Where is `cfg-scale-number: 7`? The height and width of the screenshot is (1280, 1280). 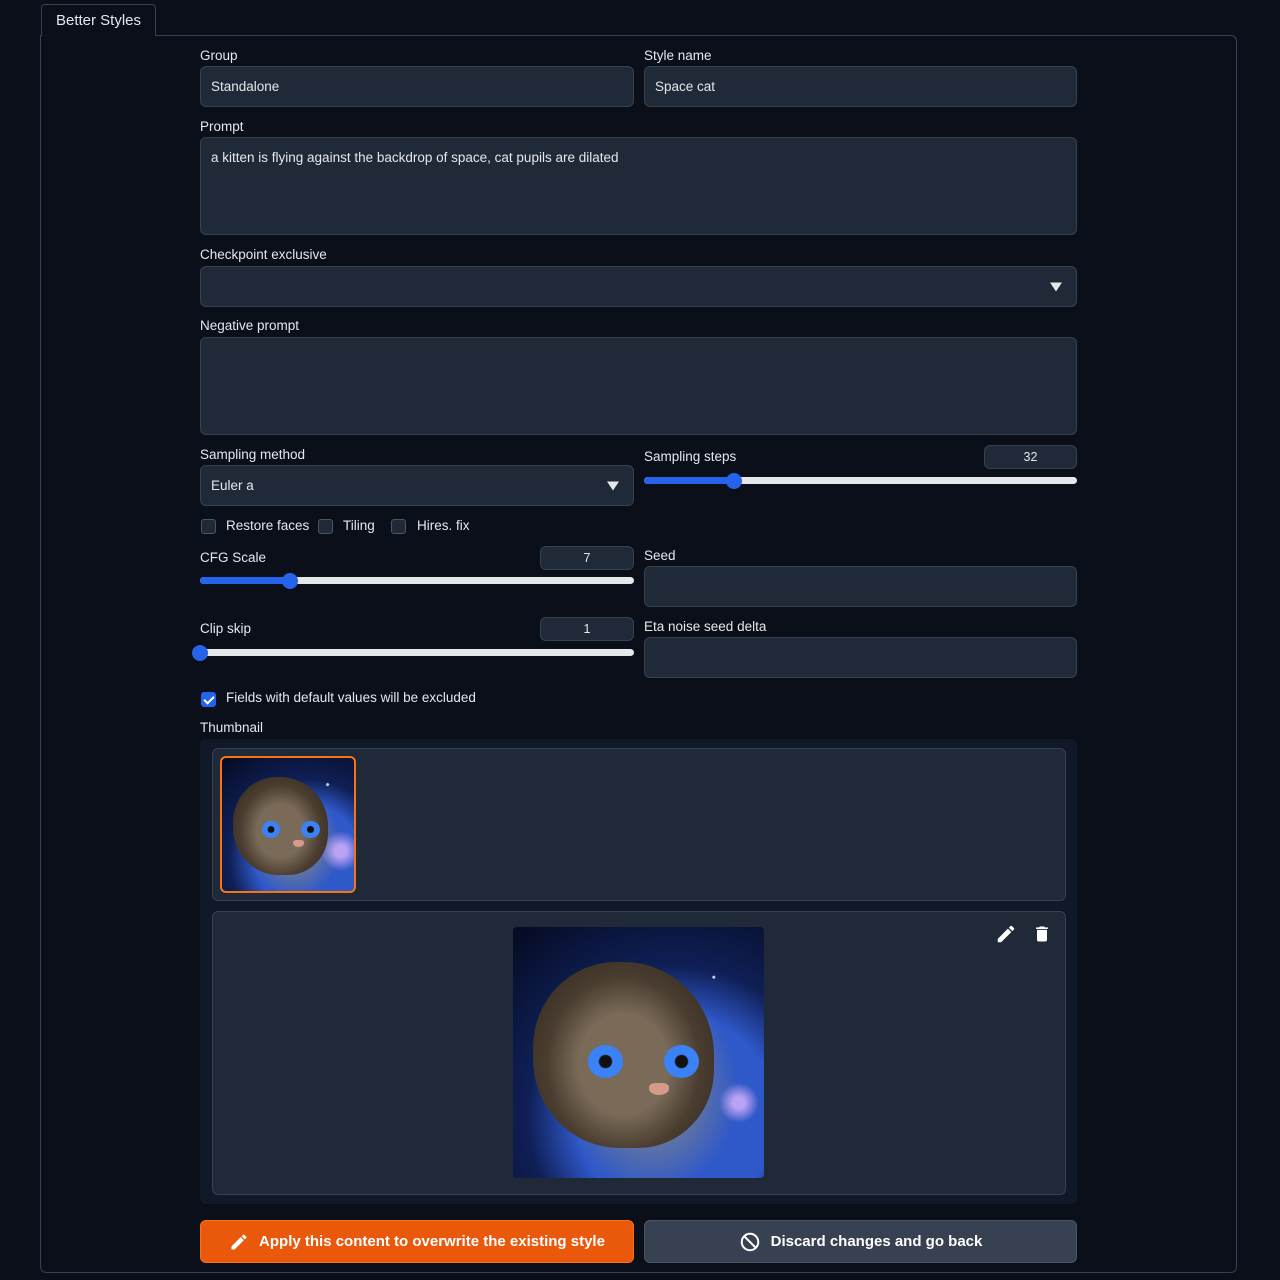 cfg-scale-number: 7 is located at coordinates (587, 558).